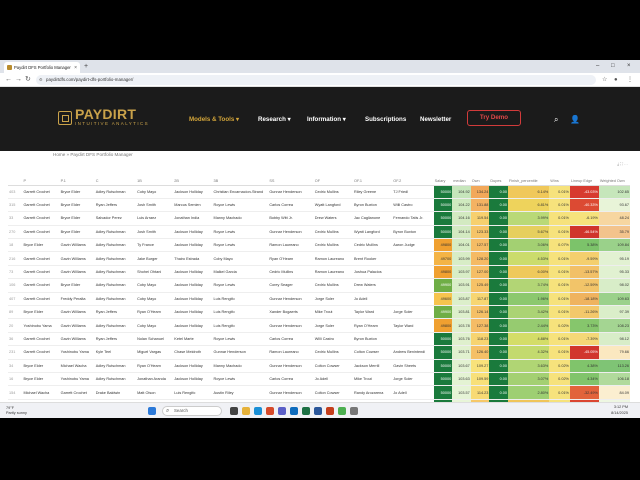 The width and height of the screenshot is (640, 480). Describe the element at coordinates (115, 181) in the screenshot. I see `column-header: C` at that location.